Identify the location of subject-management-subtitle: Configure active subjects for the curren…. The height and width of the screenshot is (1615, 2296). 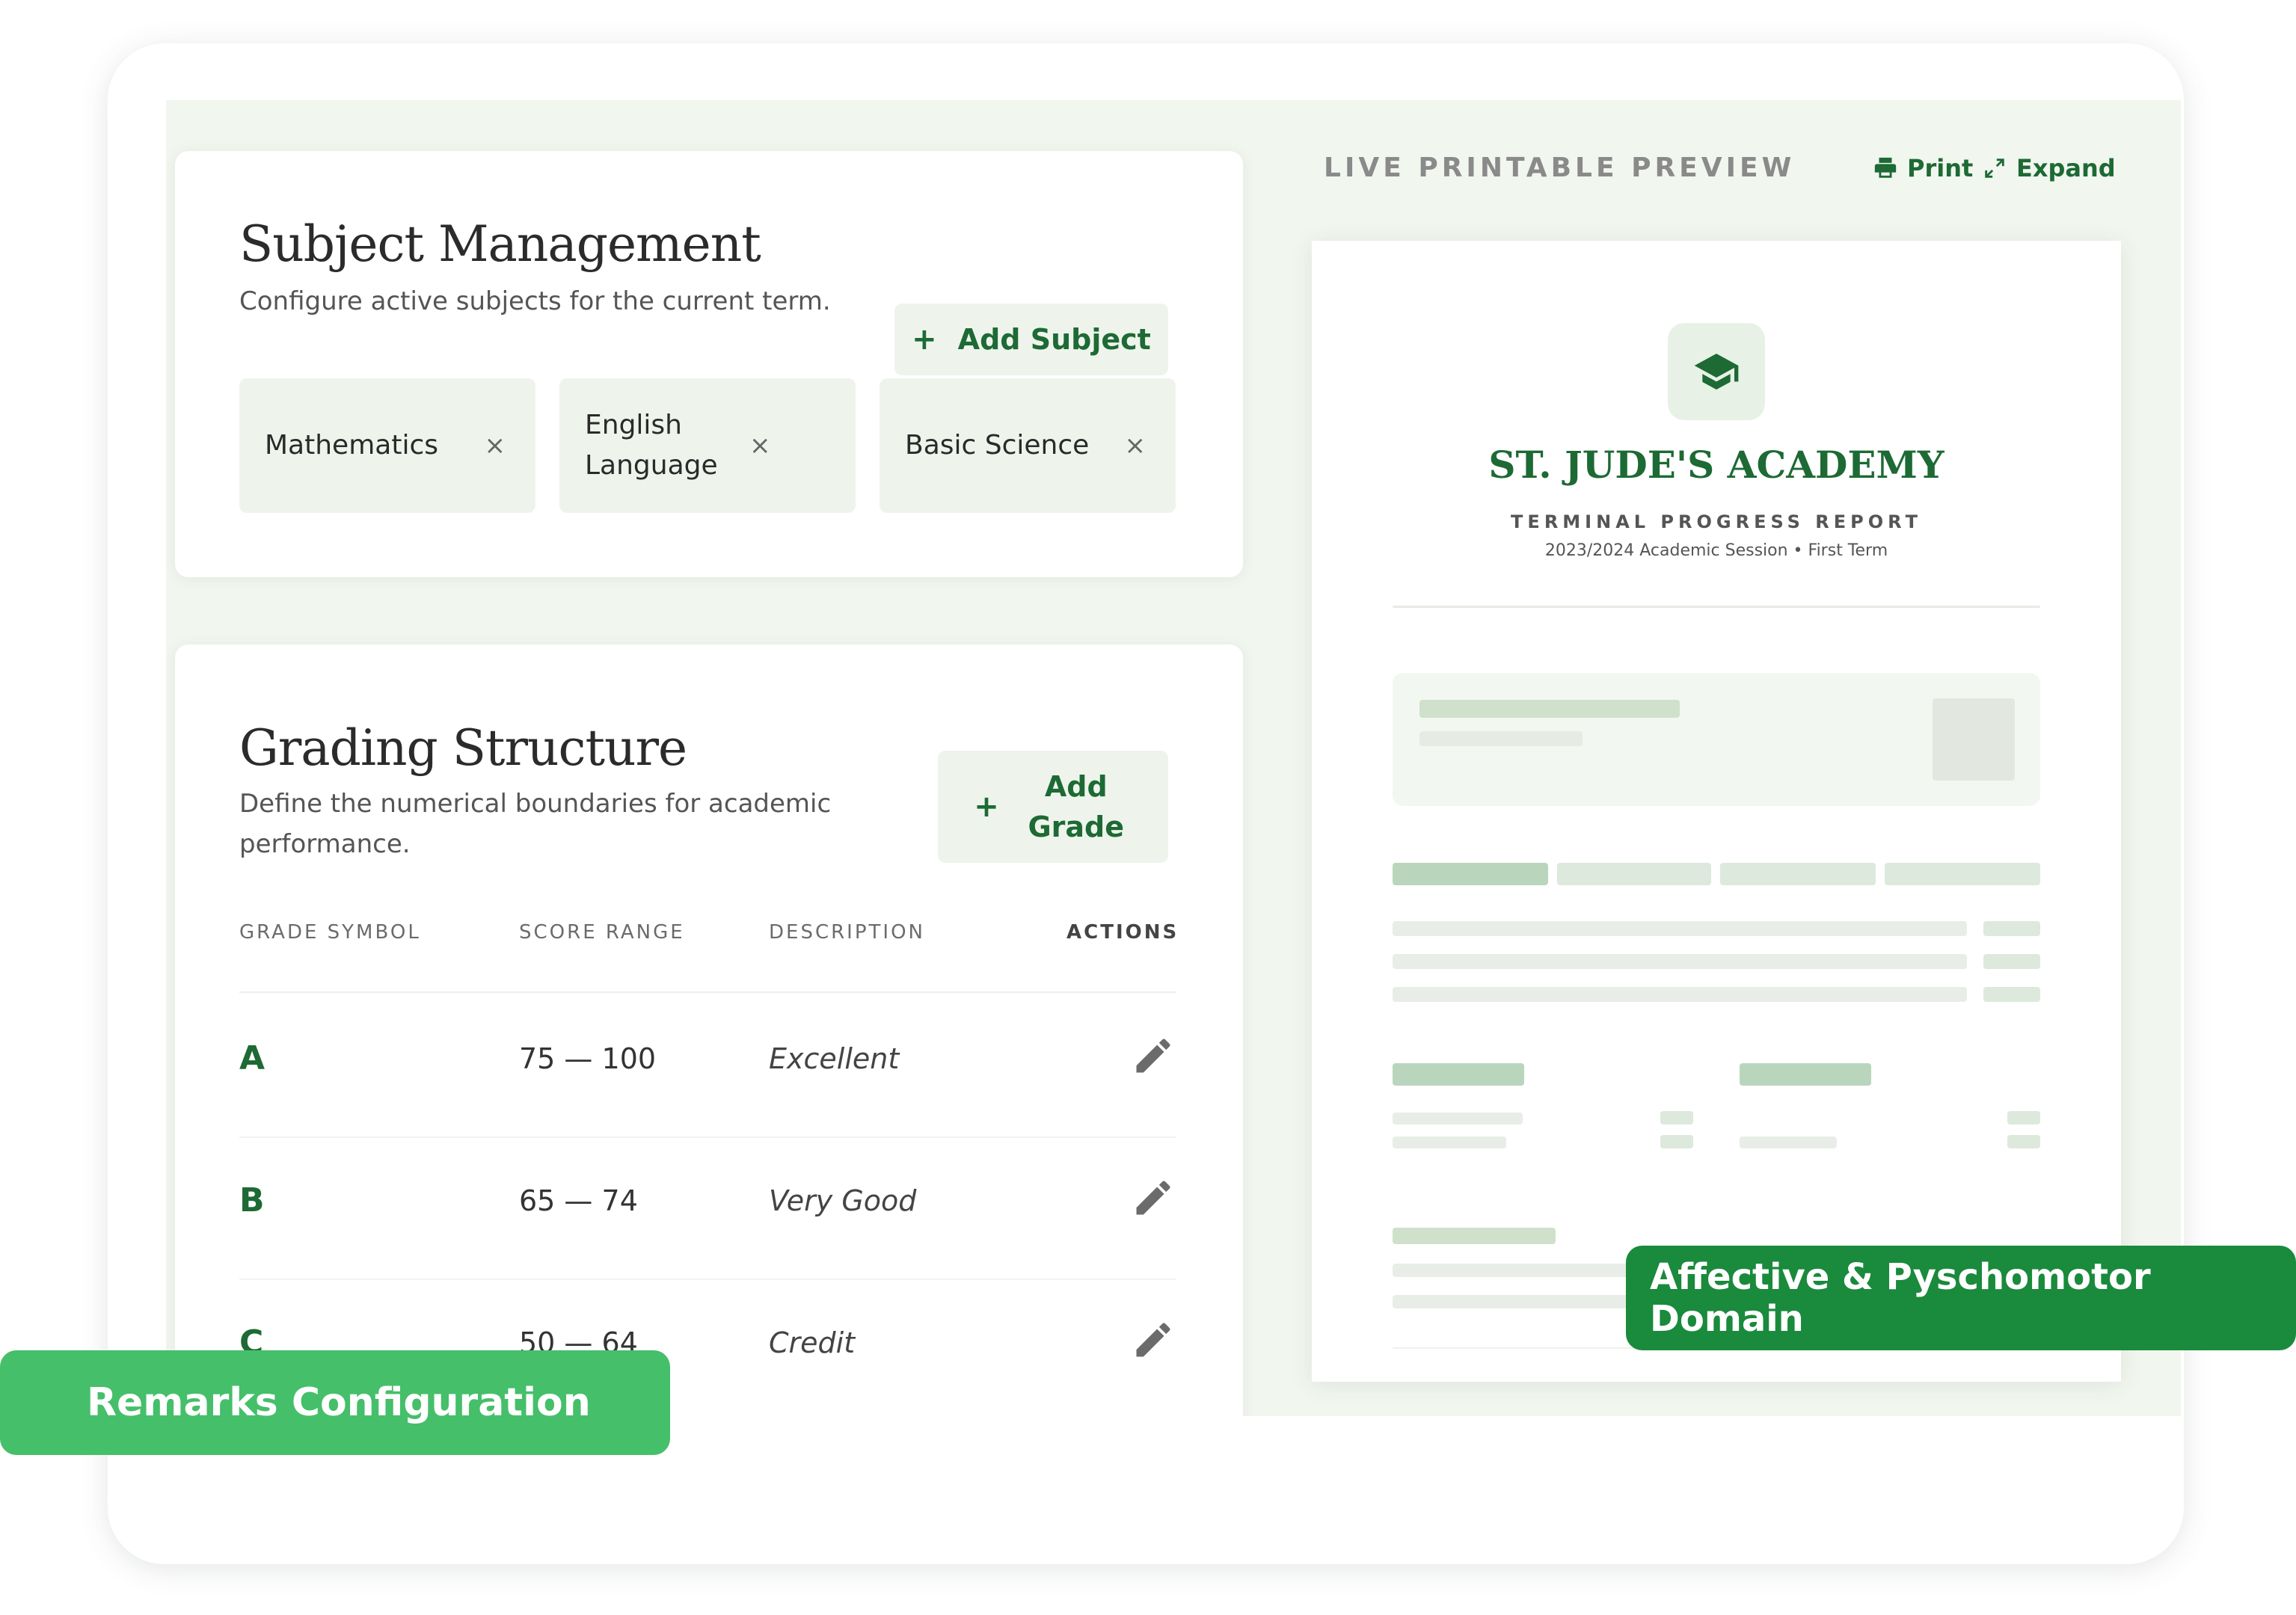
(535, 301).